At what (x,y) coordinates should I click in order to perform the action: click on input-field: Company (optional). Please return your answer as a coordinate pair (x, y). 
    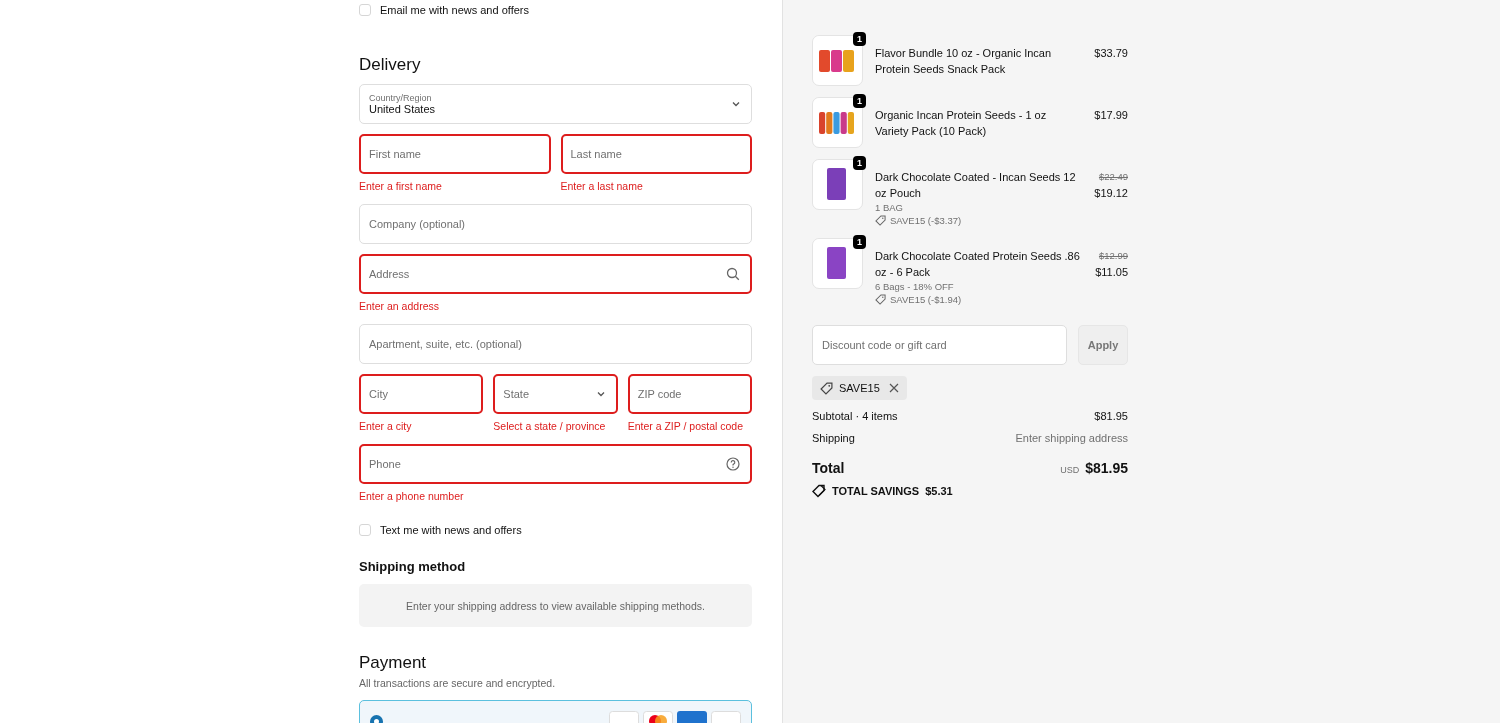
    Looking at the image, I should click on (555, 224).